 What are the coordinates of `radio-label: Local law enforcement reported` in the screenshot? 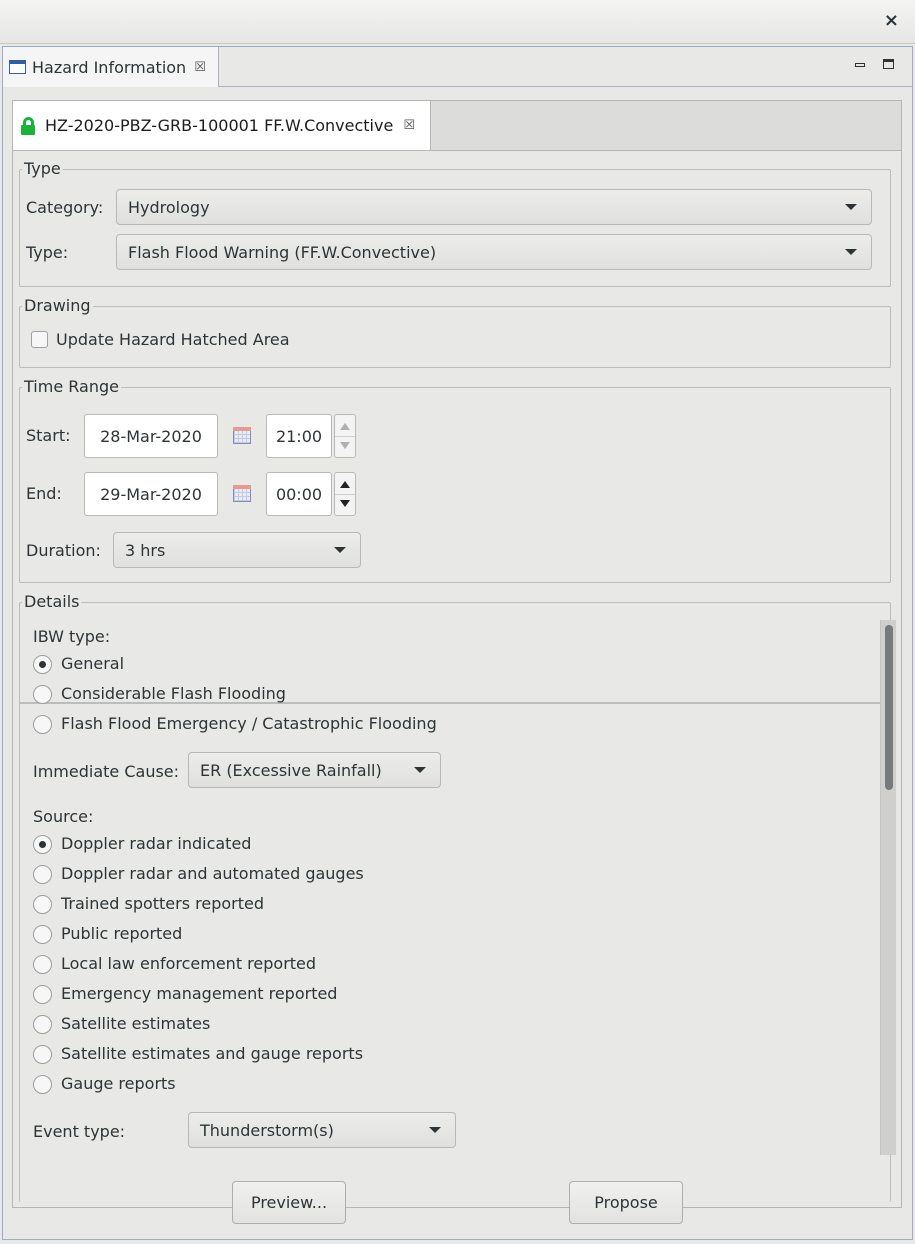 It's located at (189, 963).